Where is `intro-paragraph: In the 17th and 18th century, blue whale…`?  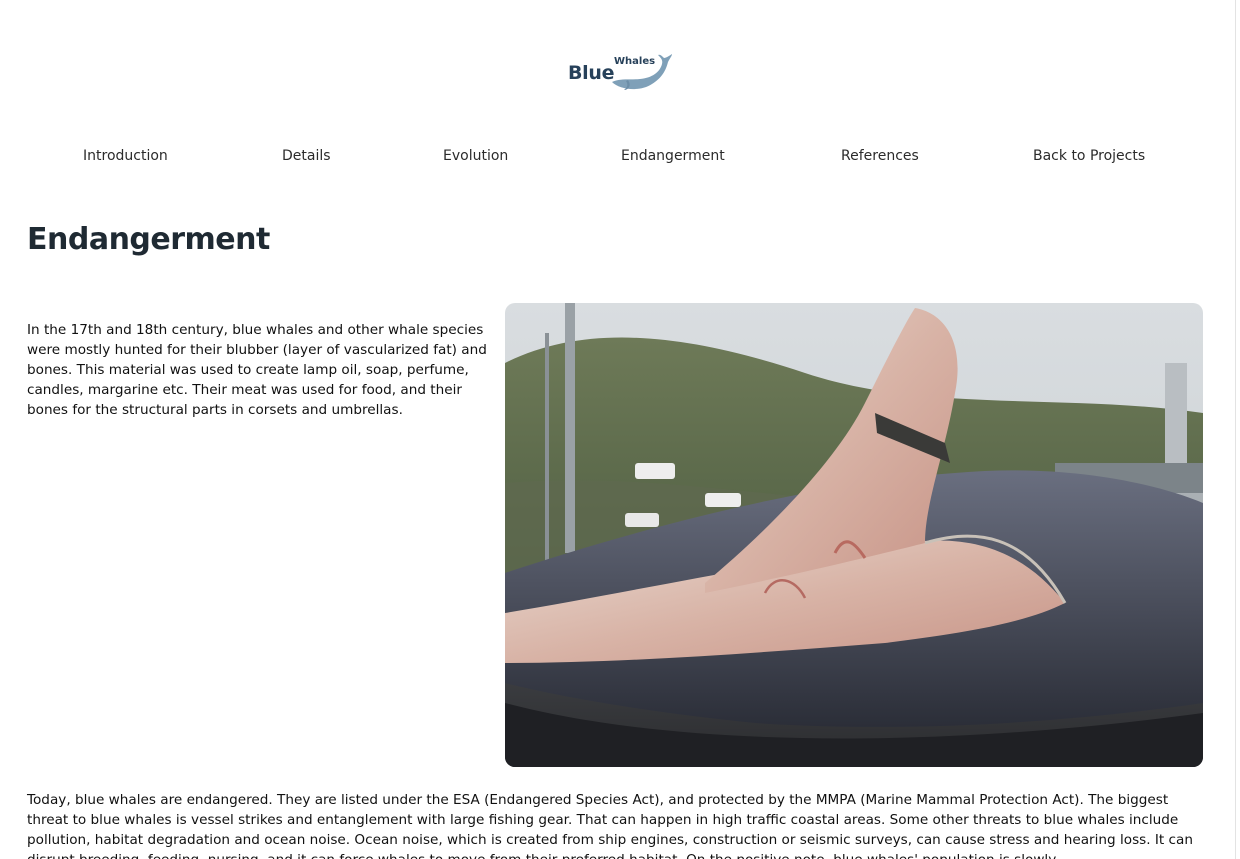 intro-paragraph: In the 17th and 18th century, blue whale… is located at coordinates (257, 370).